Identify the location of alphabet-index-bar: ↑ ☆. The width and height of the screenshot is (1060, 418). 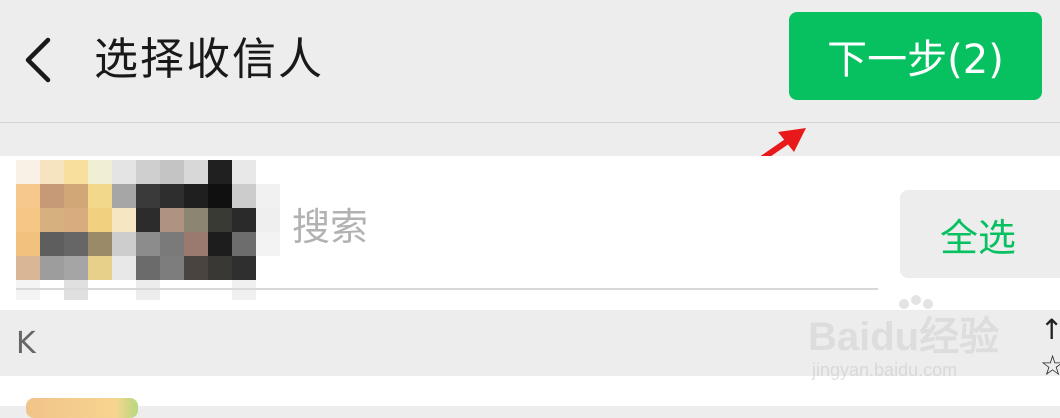
(1050, 359).